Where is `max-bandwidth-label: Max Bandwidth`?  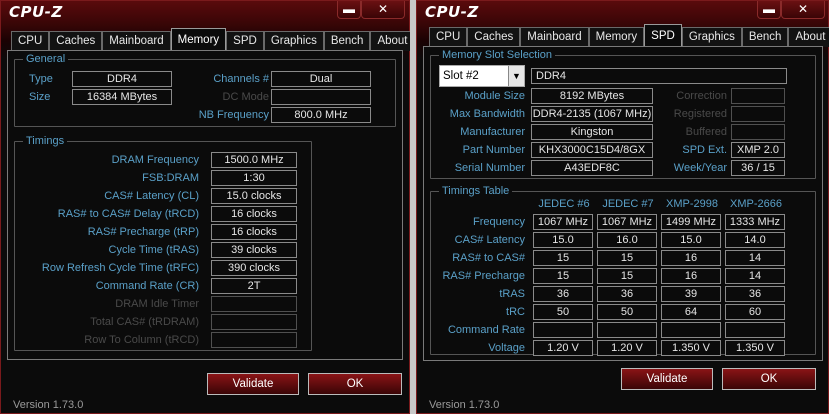 max-bandwidth-label: Max Bandwidth is located at coordinates (487, 114).